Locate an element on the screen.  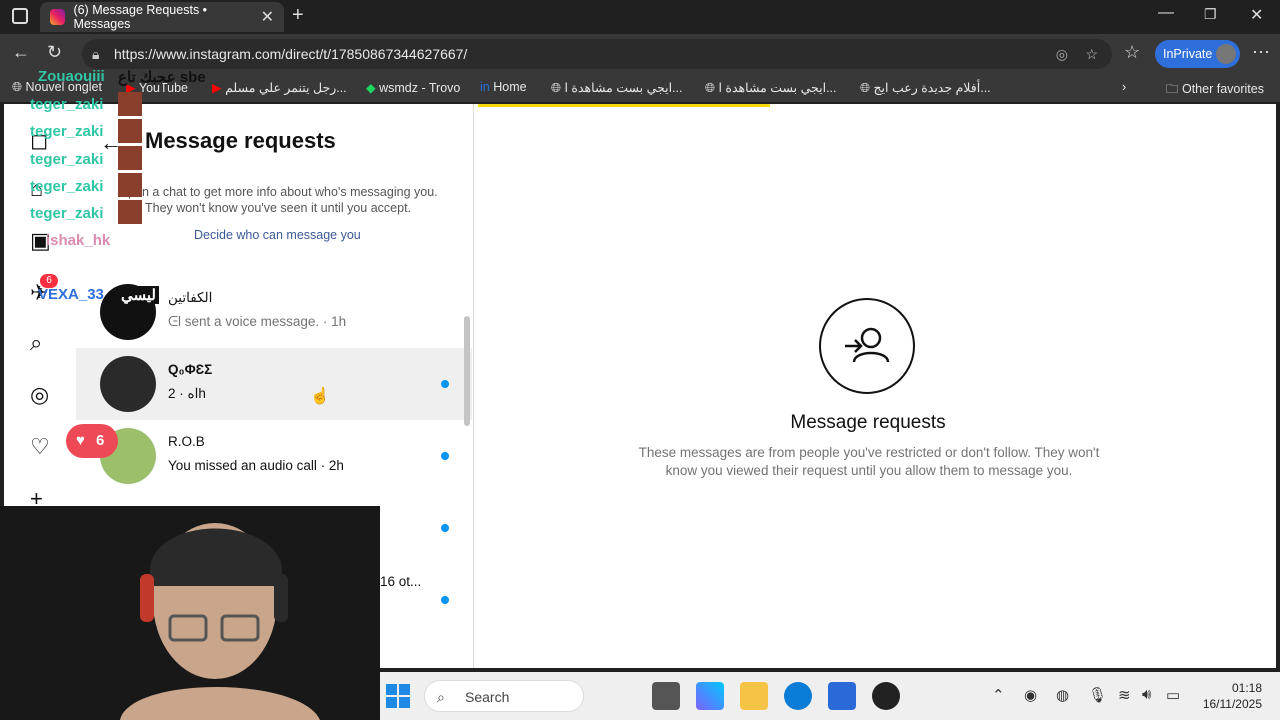
back-icon: ← is located at coordinates (21, 52).